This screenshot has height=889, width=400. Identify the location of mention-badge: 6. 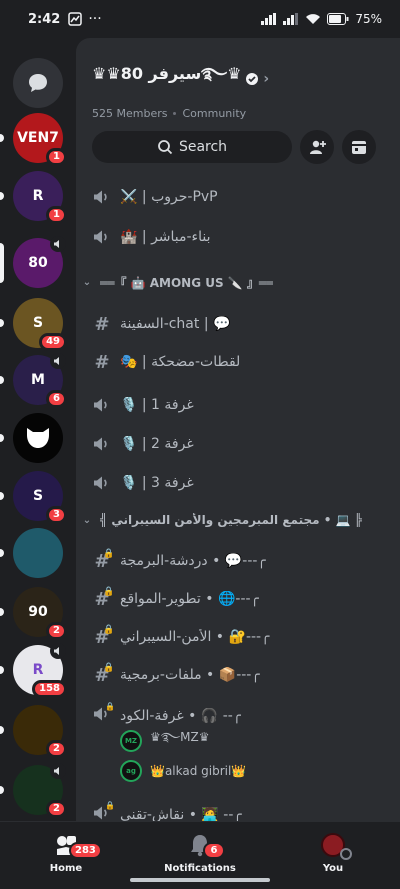
(56, 399).